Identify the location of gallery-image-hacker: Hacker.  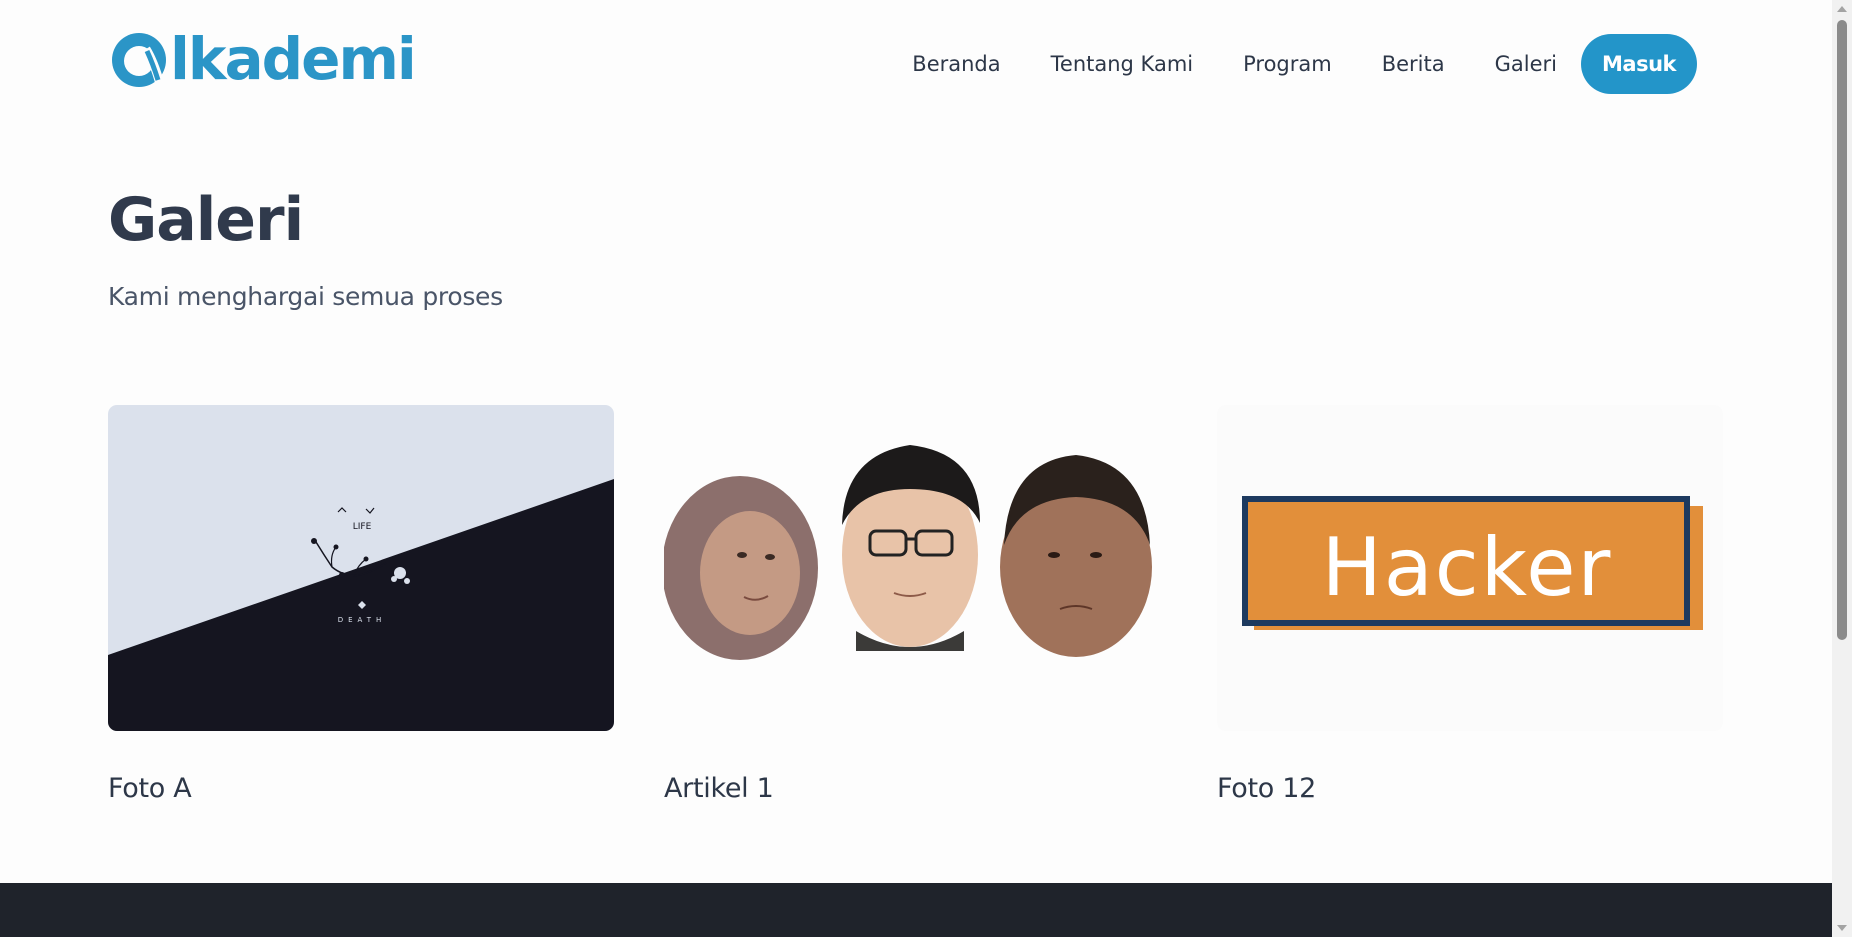
(1470, 568).